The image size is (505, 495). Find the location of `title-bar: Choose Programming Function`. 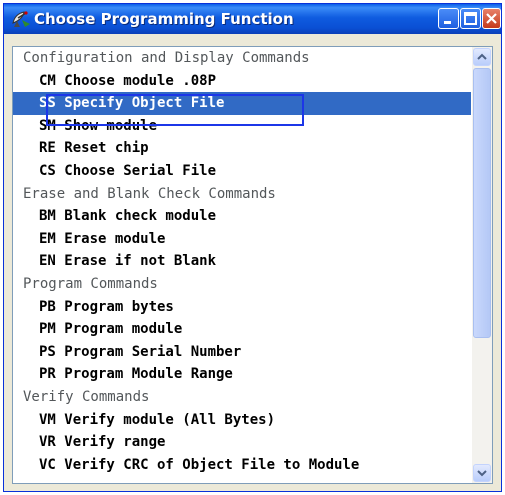

title-bar: Choose Programming Function is located at coordinates (252, 19).